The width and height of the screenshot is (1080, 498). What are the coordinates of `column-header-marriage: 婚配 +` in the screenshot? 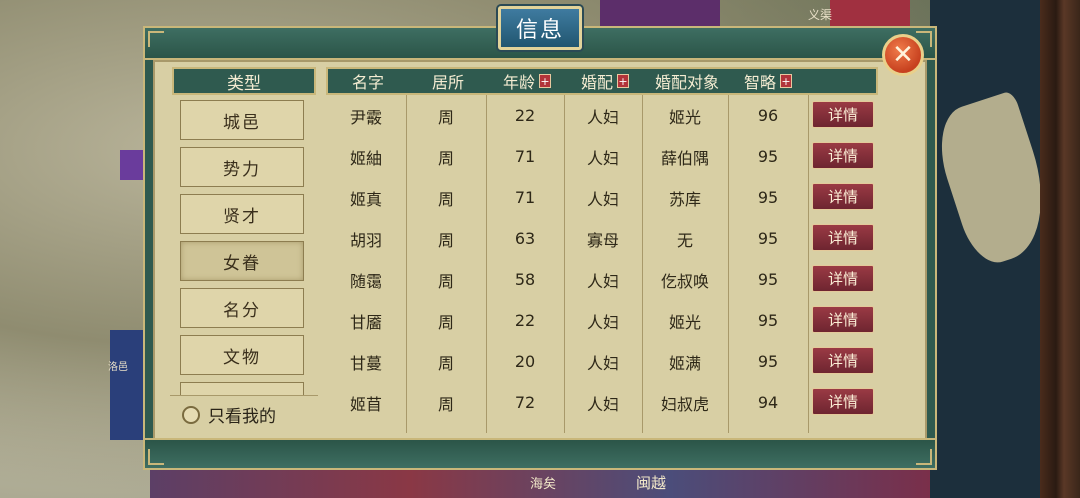 It's located at (605, 81).